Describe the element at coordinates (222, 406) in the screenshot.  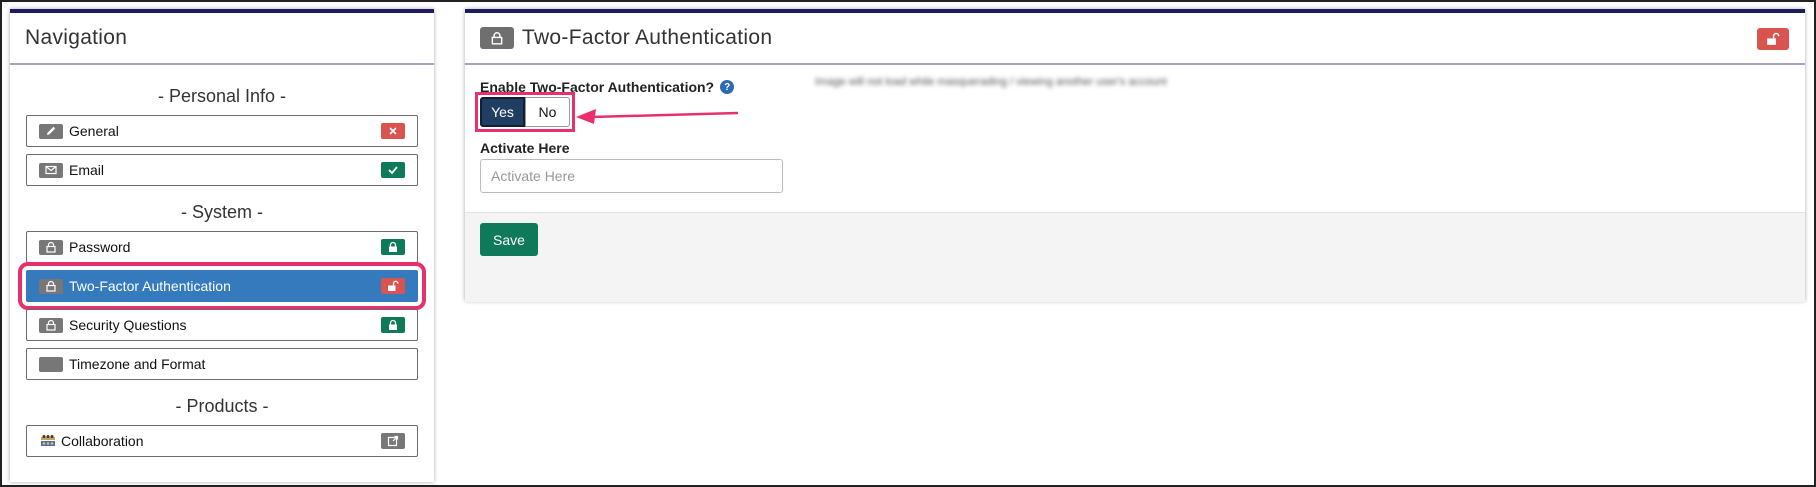
I see `section-products: - Products -` at that location.